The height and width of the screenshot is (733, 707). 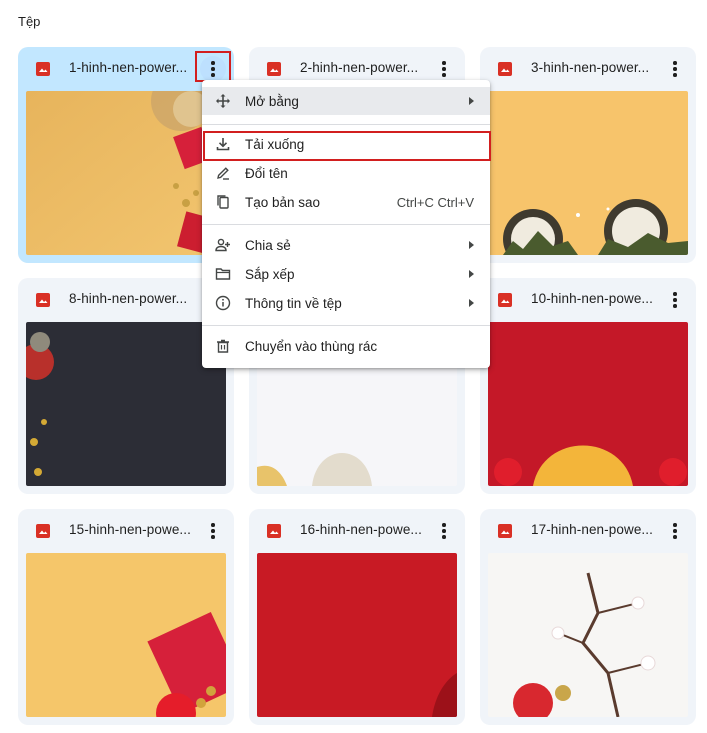 What do you see at coordinates (311, 346) in the screenshot?
I see `menu-label: Chuyển vào thùng rác` at bounding box center [311, 346].